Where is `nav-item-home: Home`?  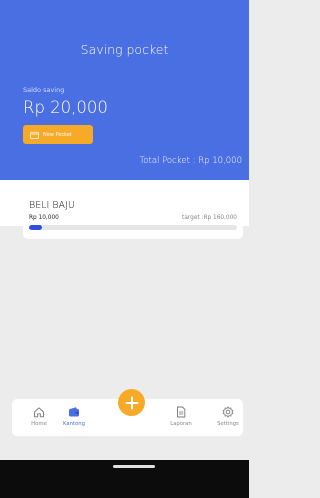
nav-item-home: Home is located at coordinates (39, 416).